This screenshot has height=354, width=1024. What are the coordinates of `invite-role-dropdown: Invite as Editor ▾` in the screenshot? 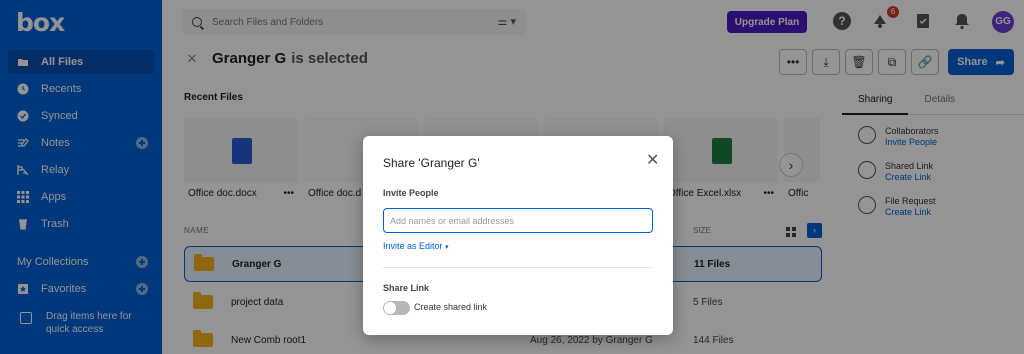 It's located at (416, 246).